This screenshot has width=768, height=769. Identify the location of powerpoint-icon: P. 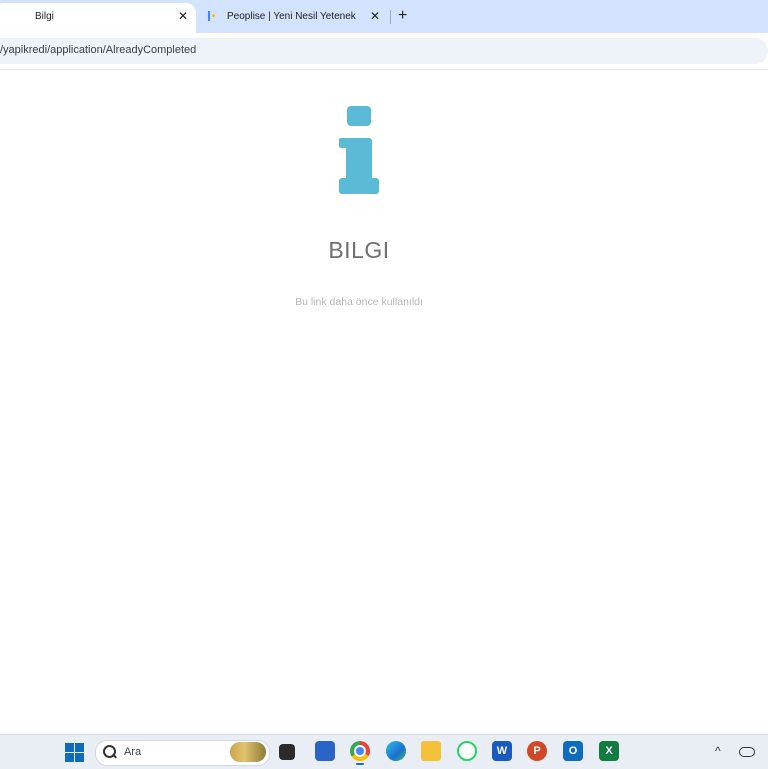
(537, 751).